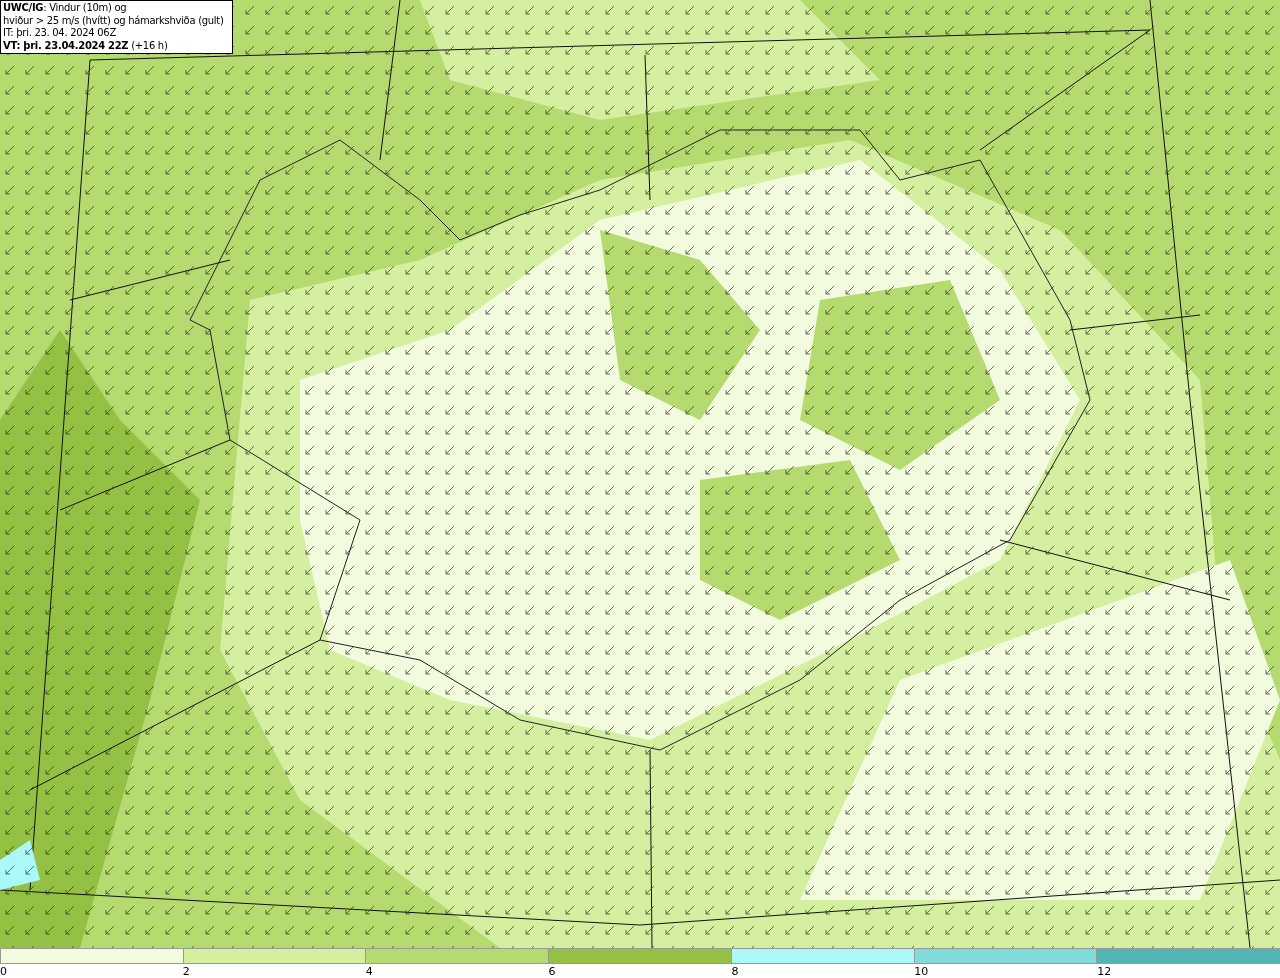 The width and height of the screenshot is (1280, 978). Describe the element at coordinates (921, 971) in the screenshot. I see `legend-tick-label: 10` at that location.